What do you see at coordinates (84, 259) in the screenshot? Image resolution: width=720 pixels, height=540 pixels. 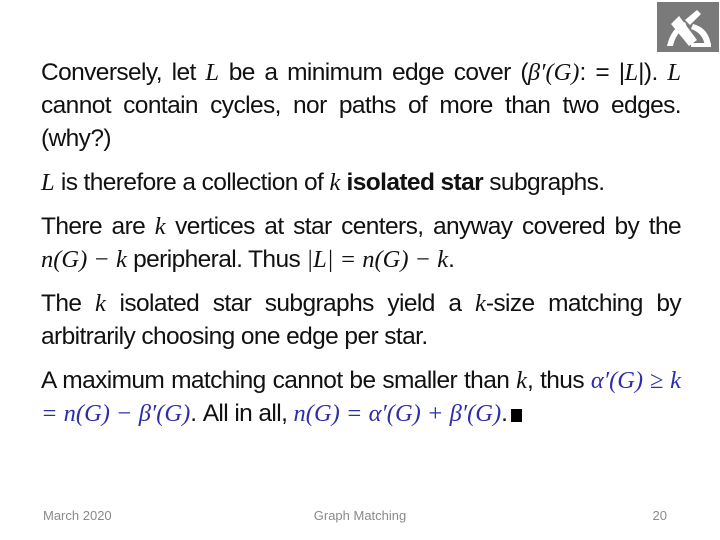 I see `math-expression: n(G) − k` at bounding box center [84, 259].